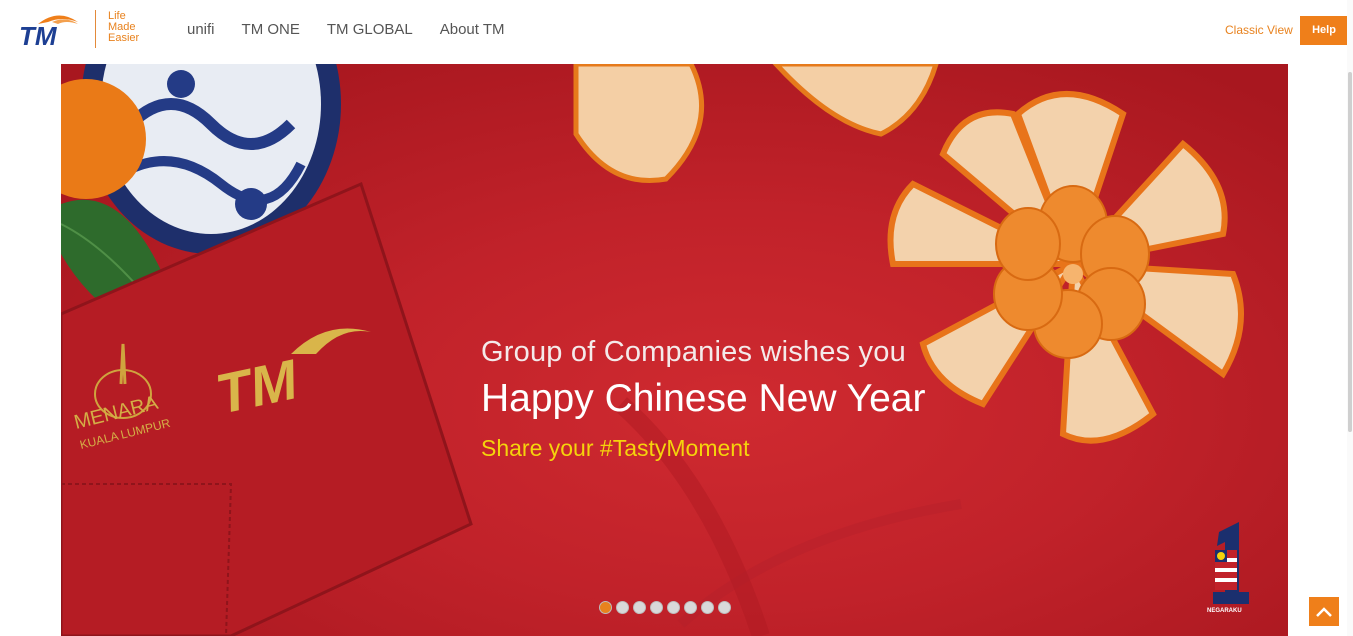  What do you see at coordinates (85, 30) in the screenshot?
I see `tm-logo: TM Life Made Easier` at bounding box center [85, 30].